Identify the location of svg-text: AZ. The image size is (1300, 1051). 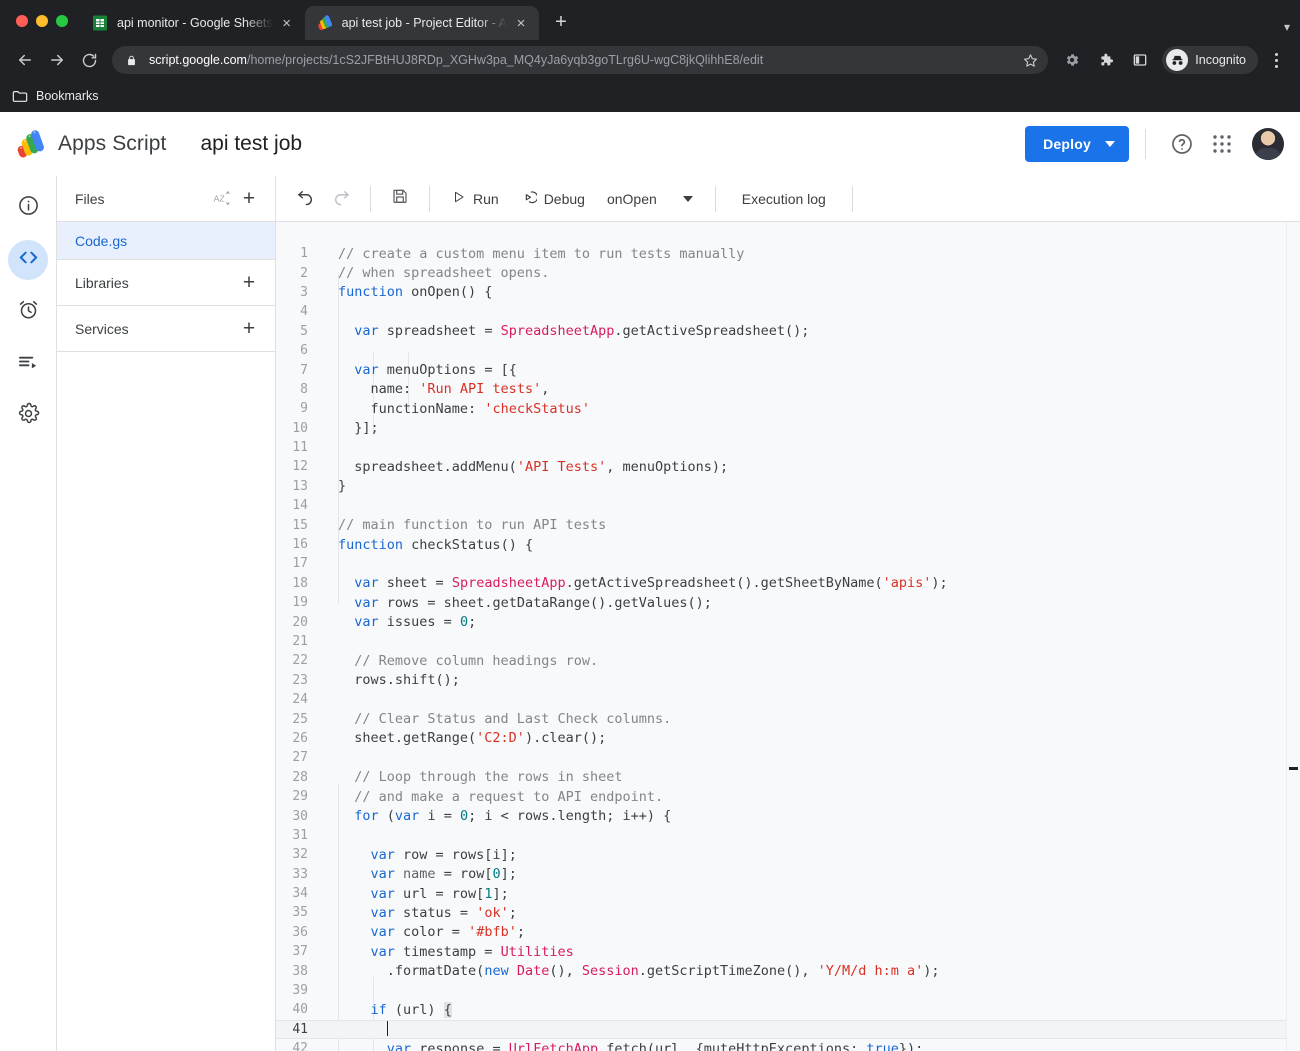
(219, 199).